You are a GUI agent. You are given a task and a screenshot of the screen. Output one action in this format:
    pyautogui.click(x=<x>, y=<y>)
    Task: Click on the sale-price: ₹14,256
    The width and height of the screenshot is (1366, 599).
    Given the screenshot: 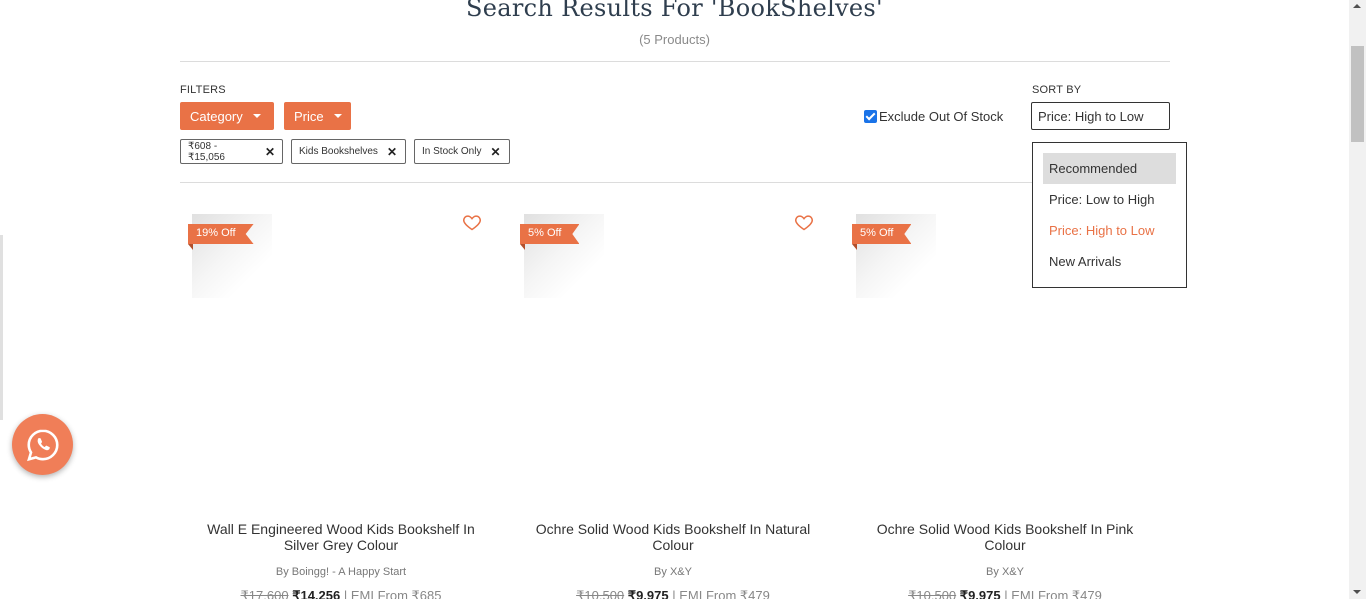 What is the action you would take?
    pyautogui.click(x=316, y=593)
    